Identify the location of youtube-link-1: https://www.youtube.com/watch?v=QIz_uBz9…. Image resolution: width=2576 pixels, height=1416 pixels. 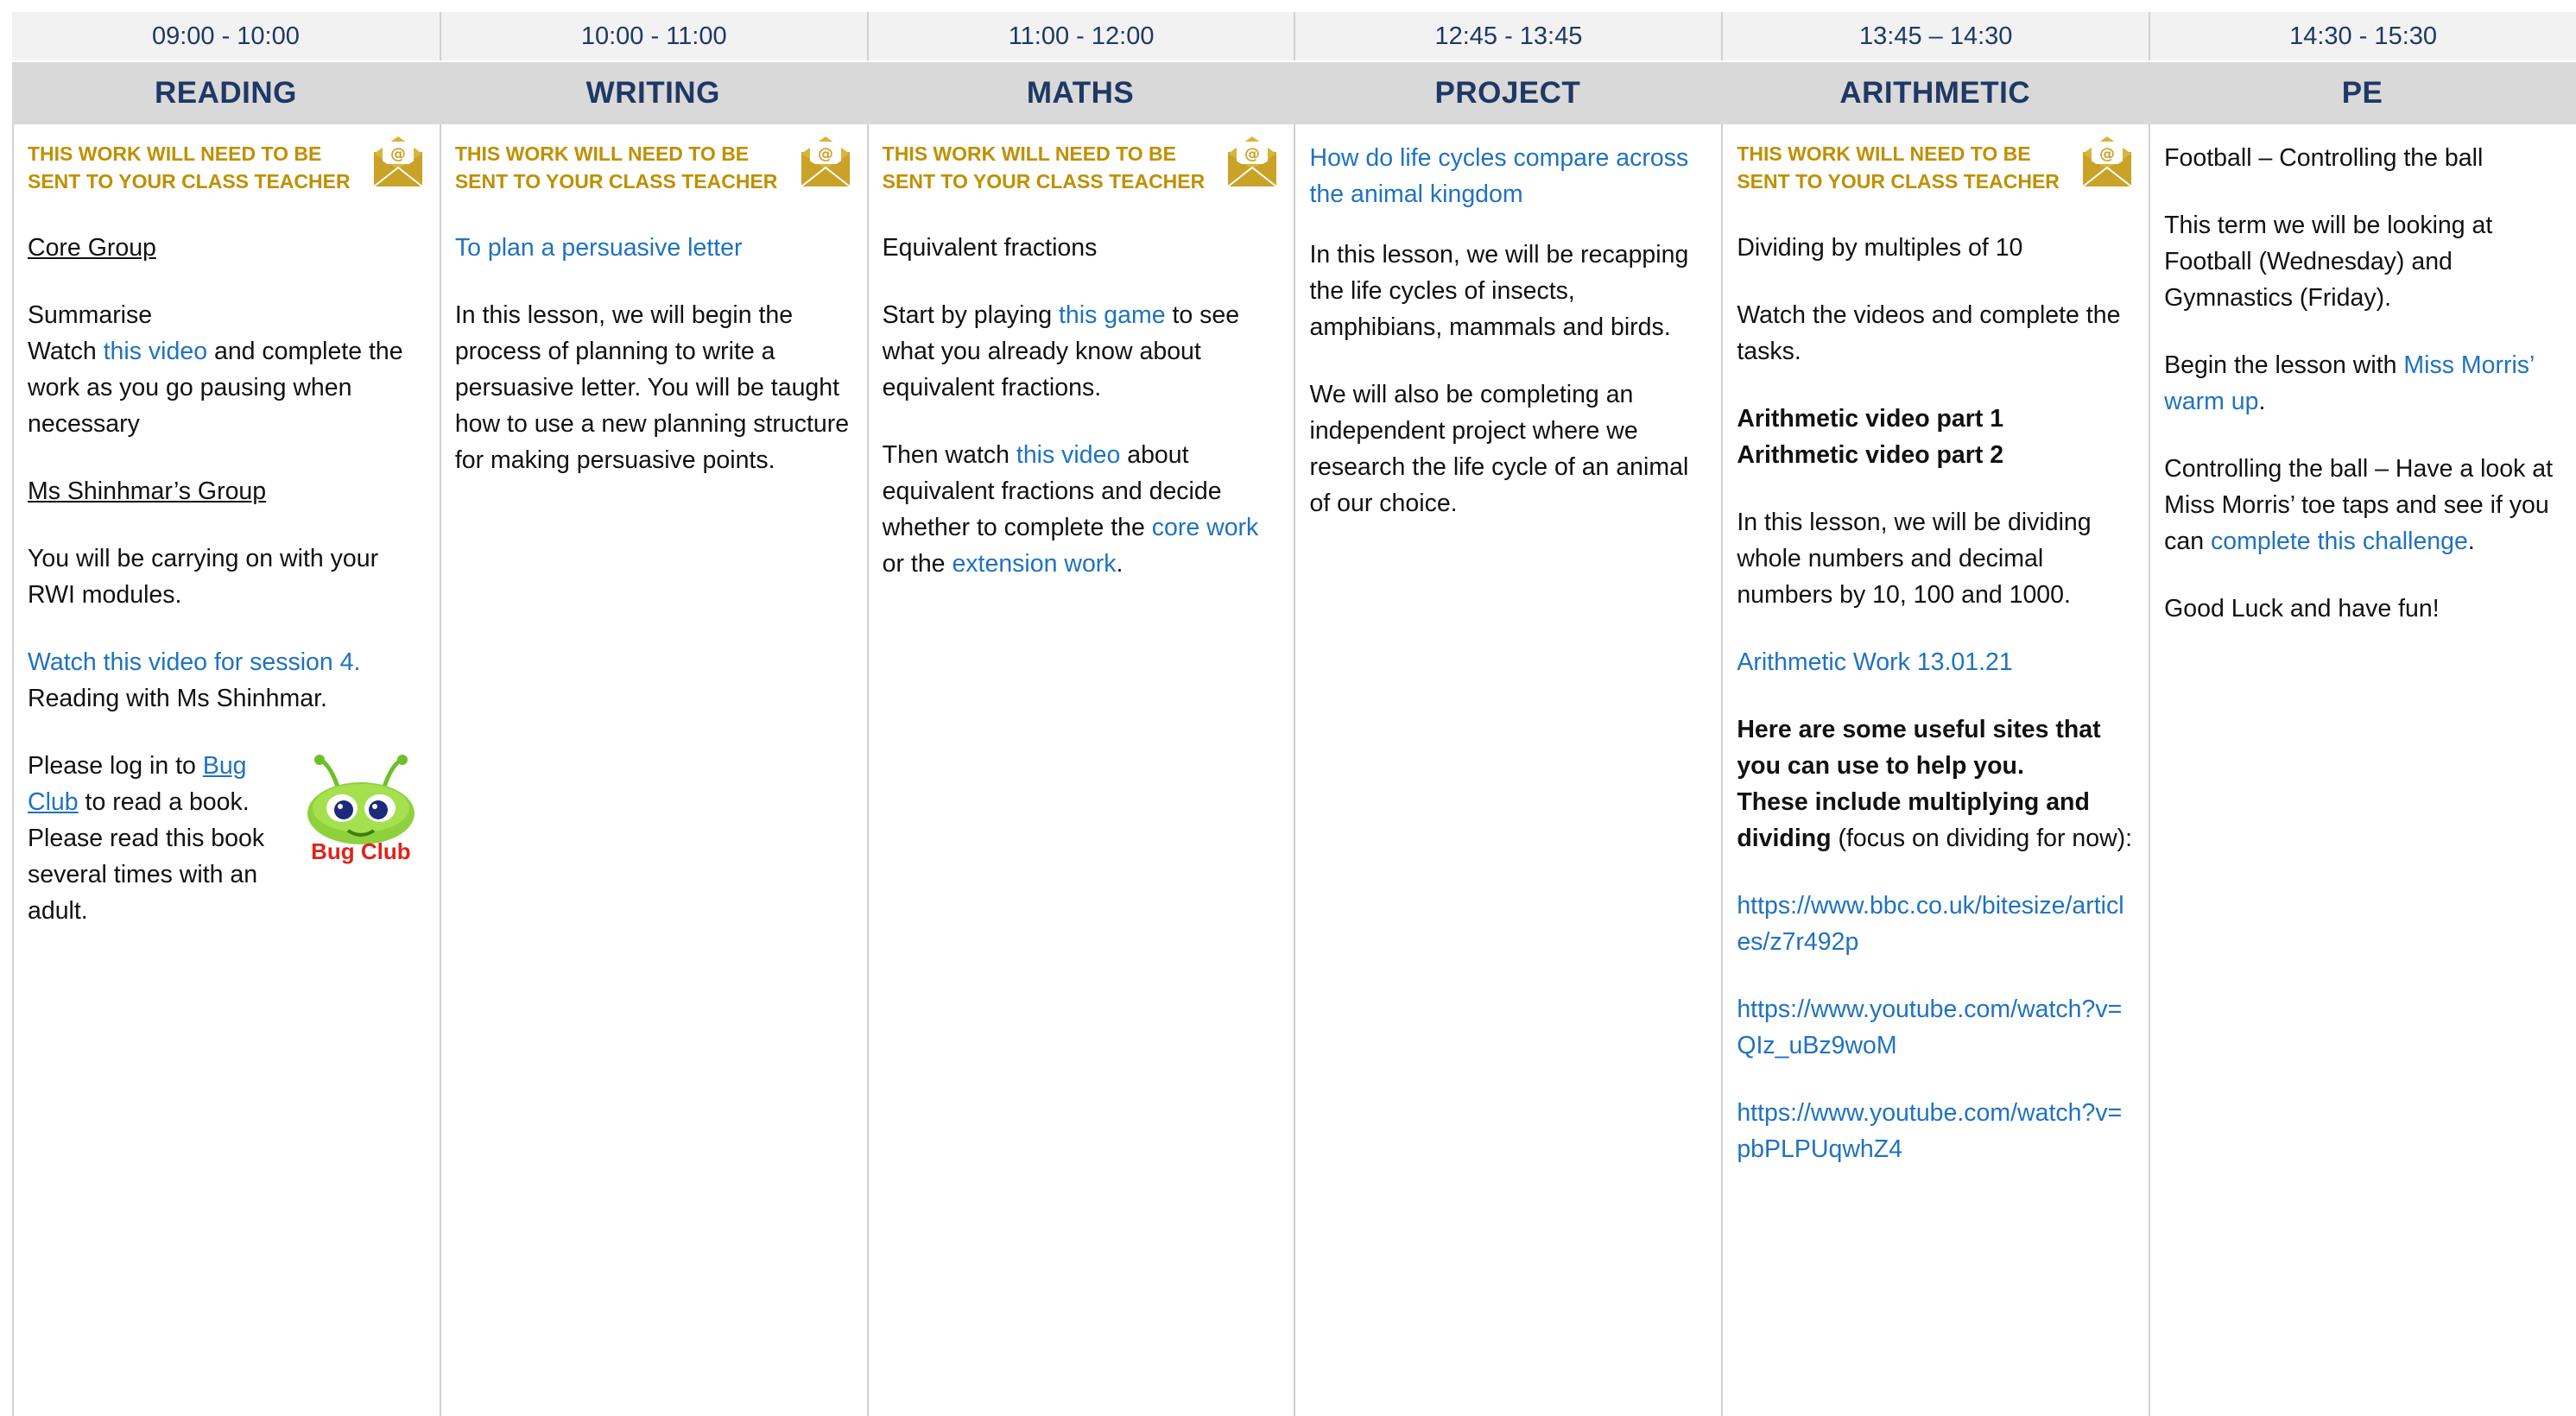
(1936, 1027).